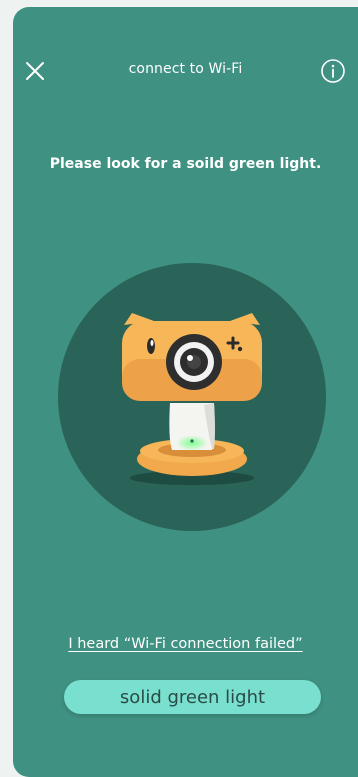 The width and height of the screenshot is (358, 777). Describe the element at coordinates (192, 443) in the screenshot. I see `green-light-icon` at that location.